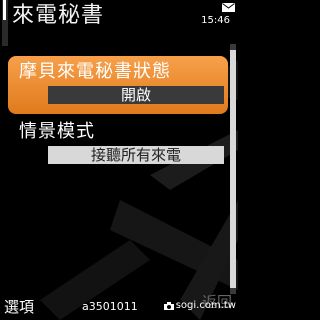  Describe the element at coordinates (118, 142) in the screenshot. I see `settings-item-profile: 情景模式 接聽所有來電` at that location.